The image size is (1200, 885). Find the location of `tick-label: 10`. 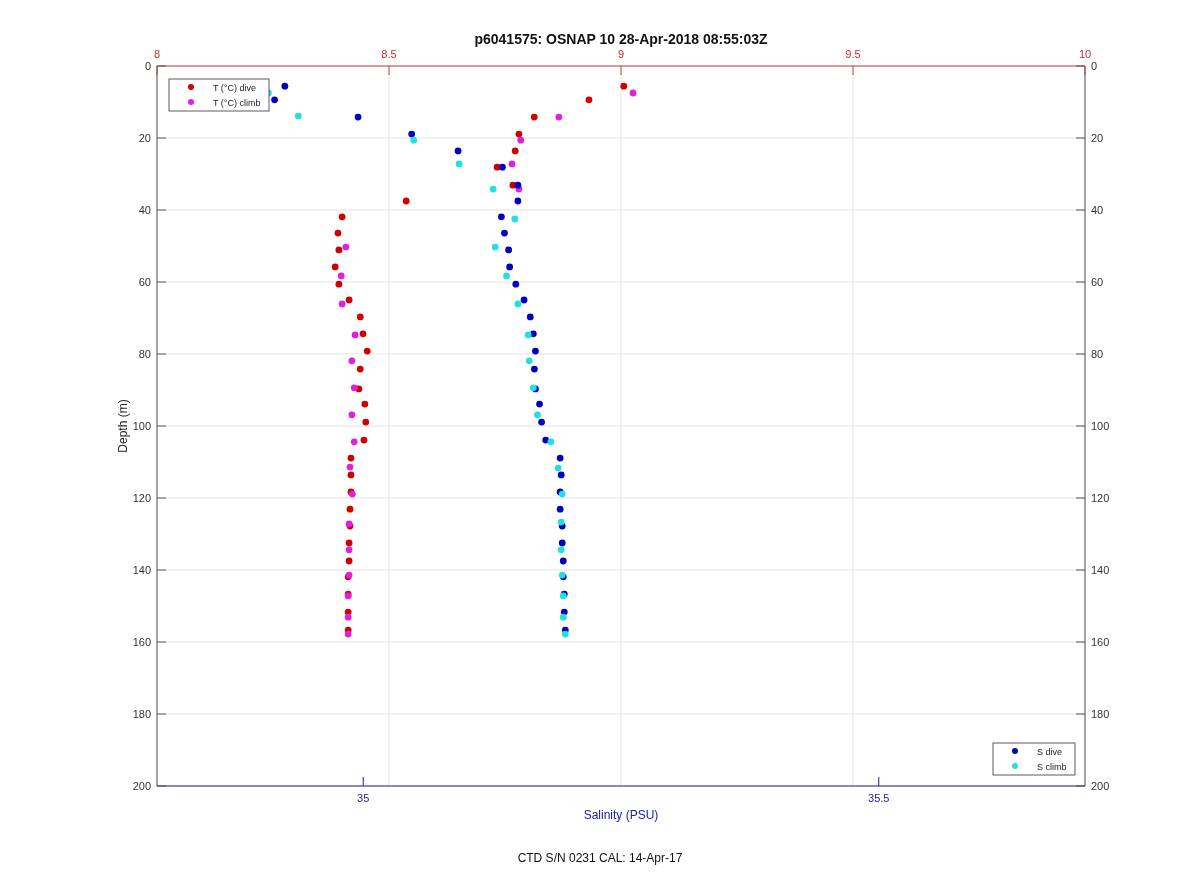

tick-label: 10 is located at coordinates (1085, 54).